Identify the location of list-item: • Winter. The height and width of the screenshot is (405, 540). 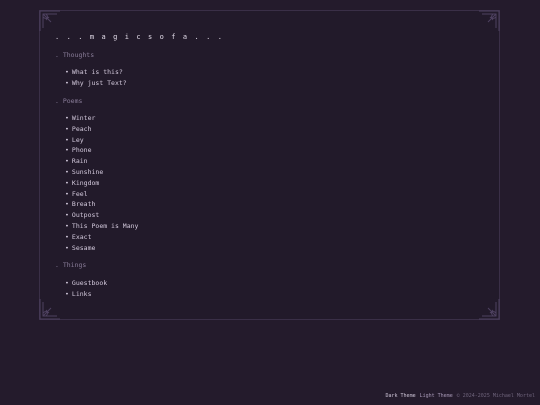
(101, 118).